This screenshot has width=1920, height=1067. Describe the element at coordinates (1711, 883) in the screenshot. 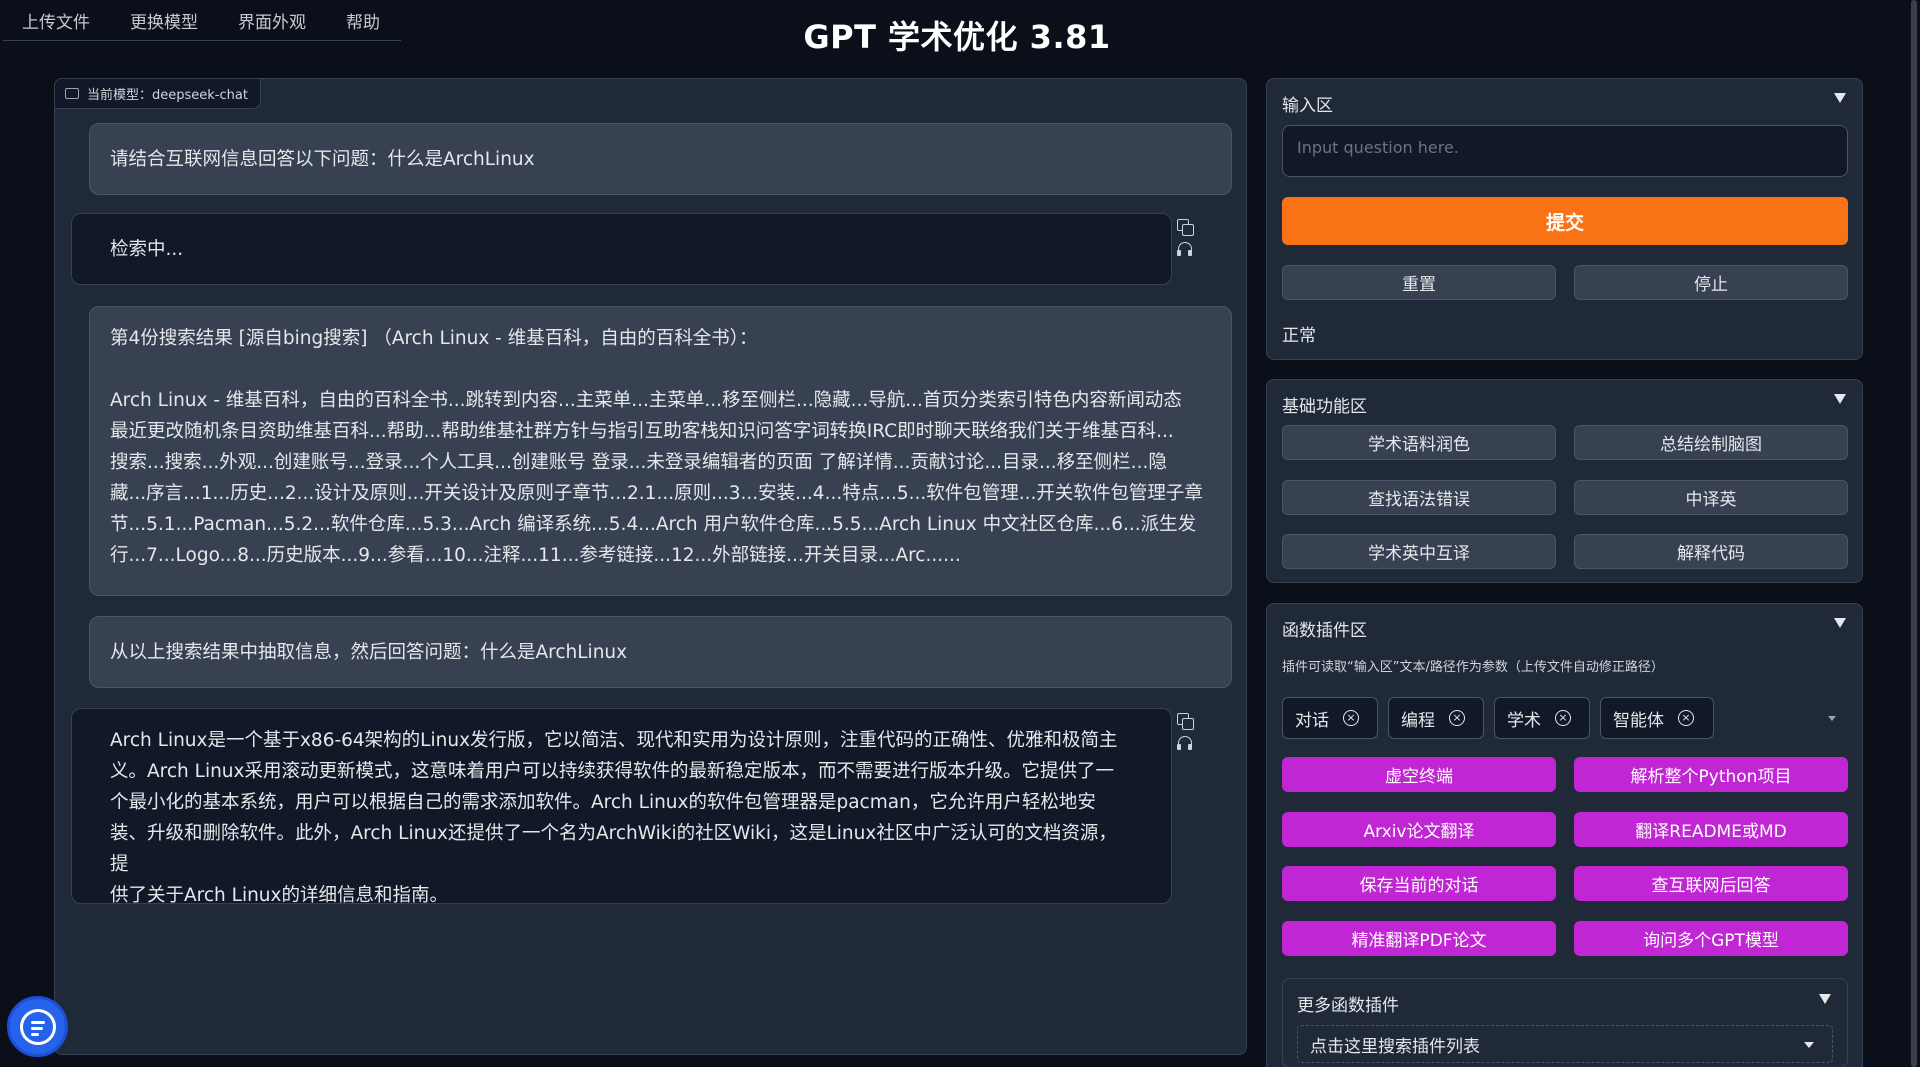

I see `web-search-answer-button: 查互联网后回答` at that location.